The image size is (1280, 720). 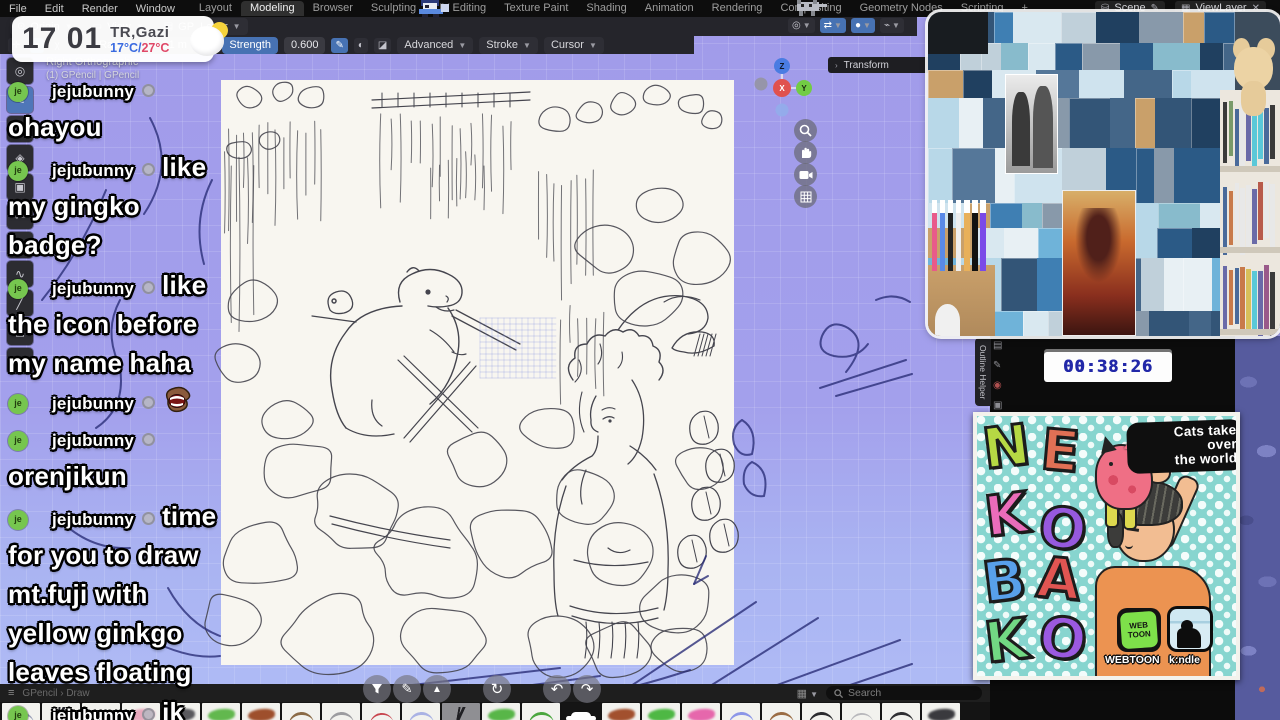 I want to click on outline-helper-tab: Outline Helper, so click(x=983, y=372).